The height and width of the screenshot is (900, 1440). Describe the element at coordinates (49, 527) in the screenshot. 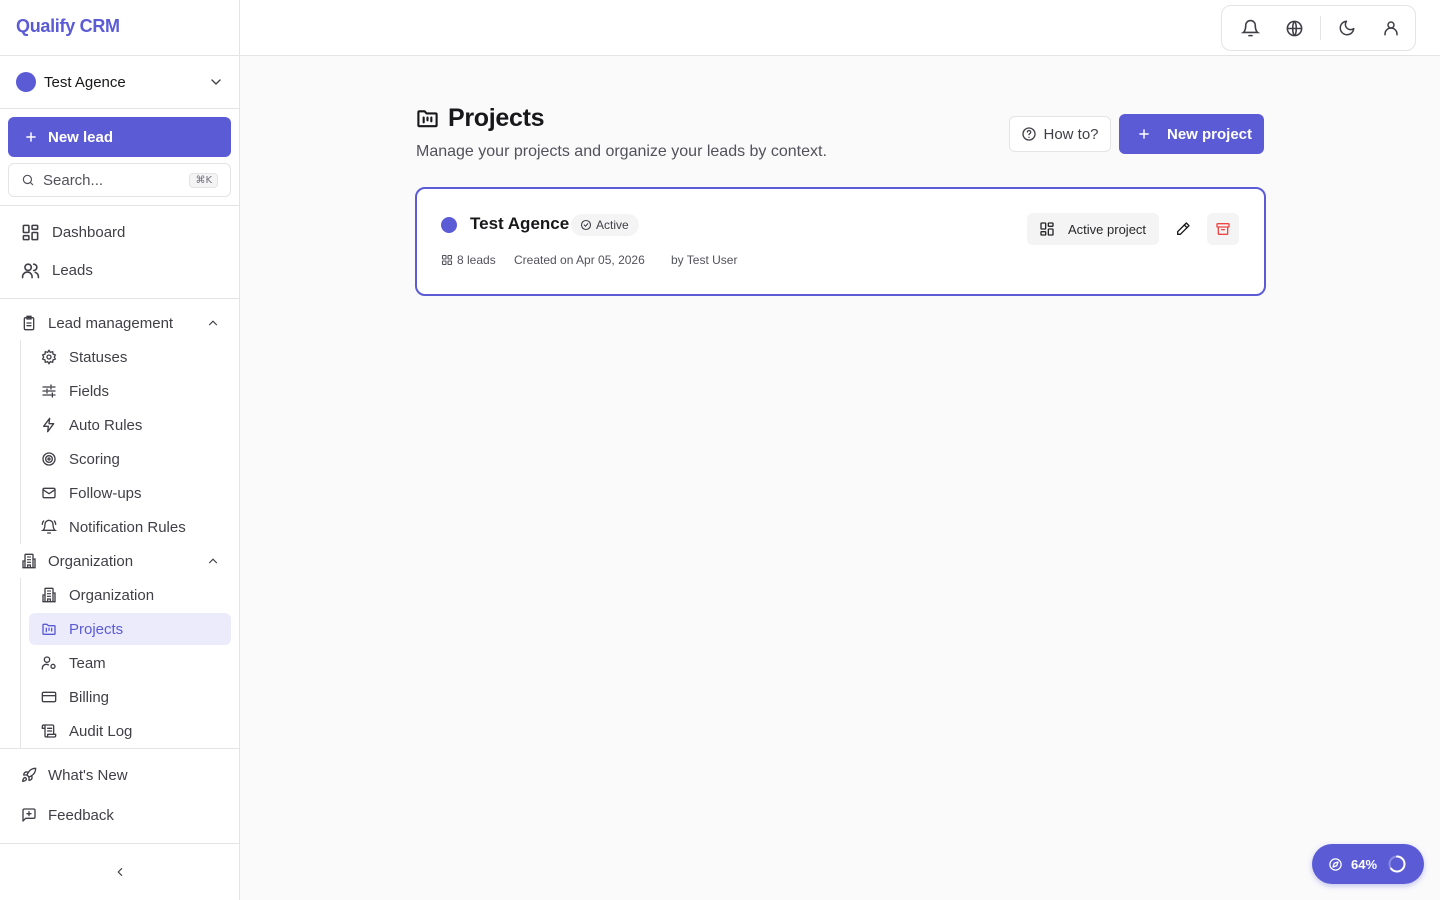

I see `bell-ring-icon` at that location.